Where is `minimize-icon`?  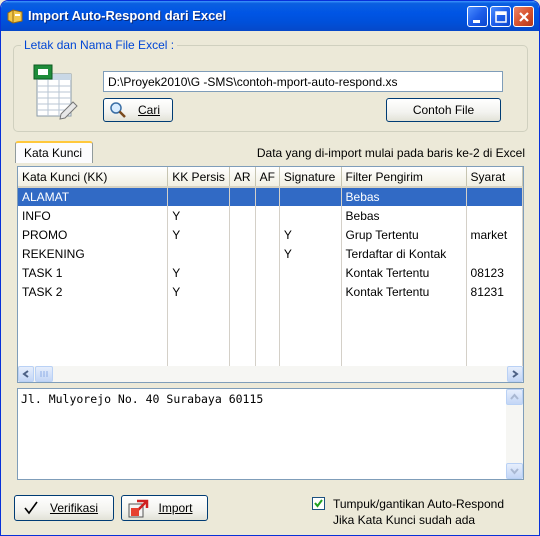
minimize-icon is located at coordinates (476, 21).